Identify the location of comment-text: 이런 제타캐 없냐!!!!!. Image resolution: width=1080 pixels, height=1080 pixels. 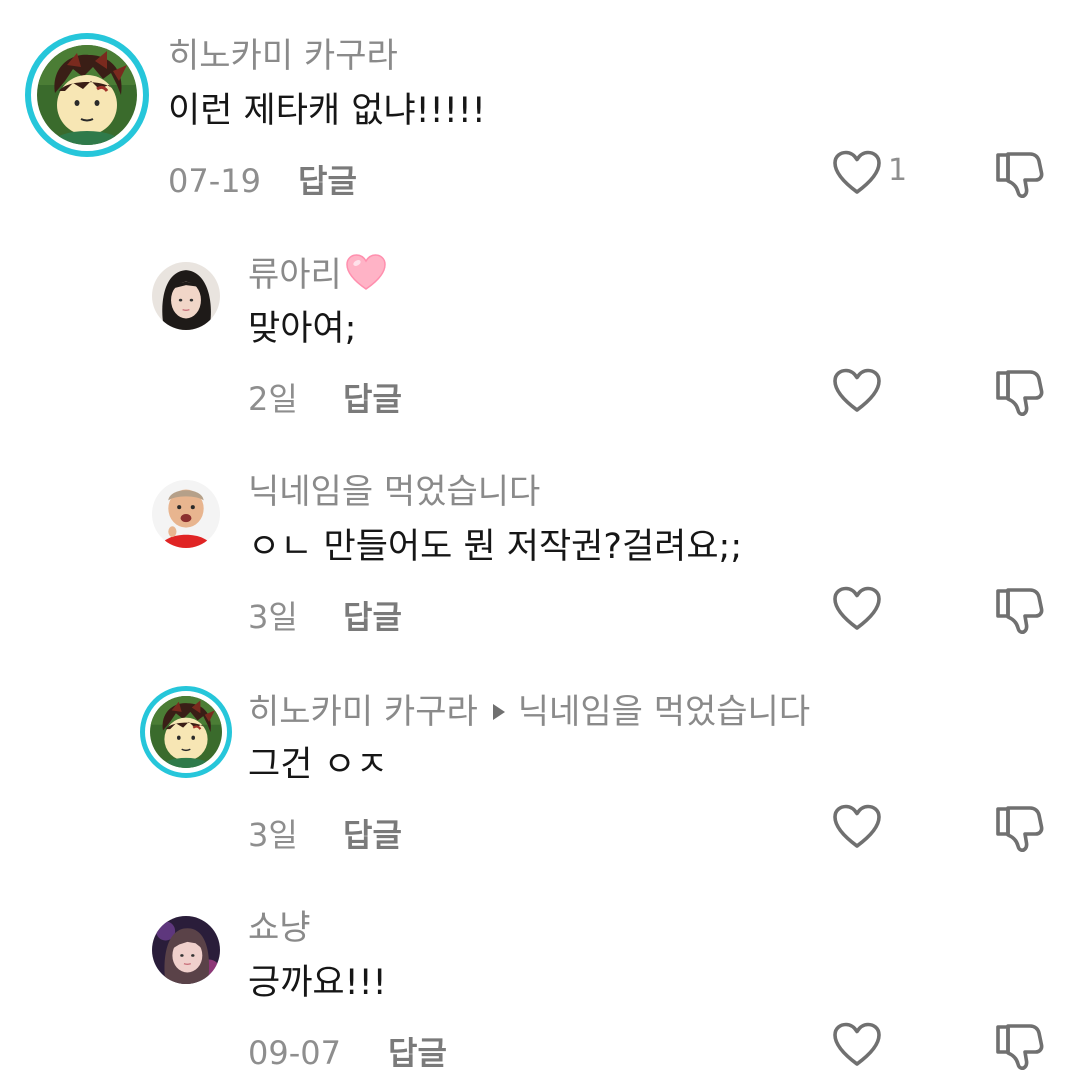
(327, 111).